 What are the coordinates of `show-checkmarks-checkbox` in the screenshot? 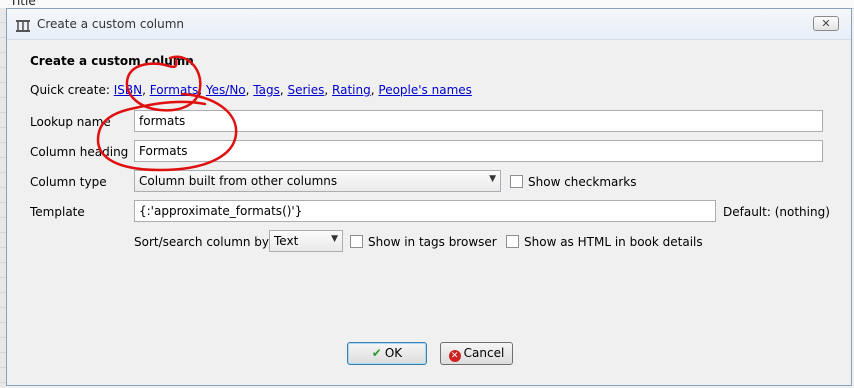 It's located at (516, 181).